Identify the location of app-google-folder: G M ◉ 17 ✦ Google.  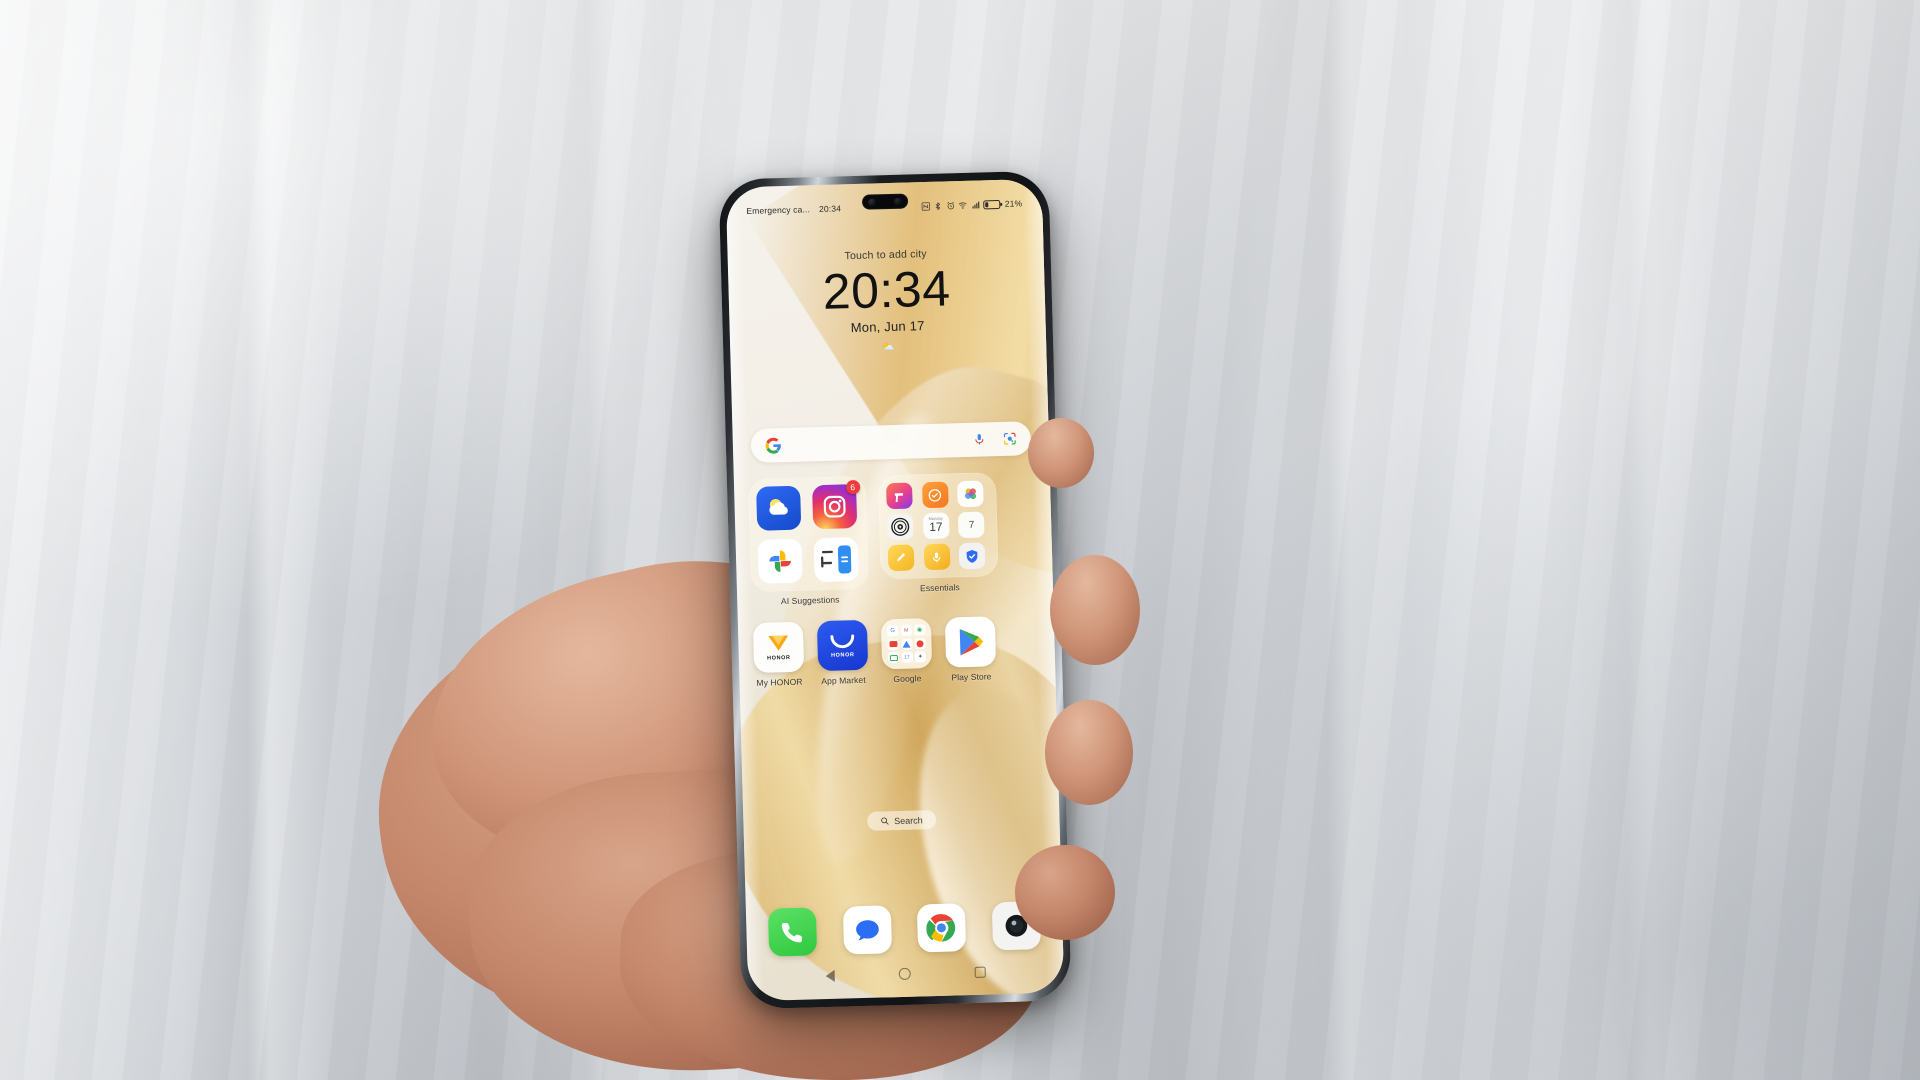
(907, 651).